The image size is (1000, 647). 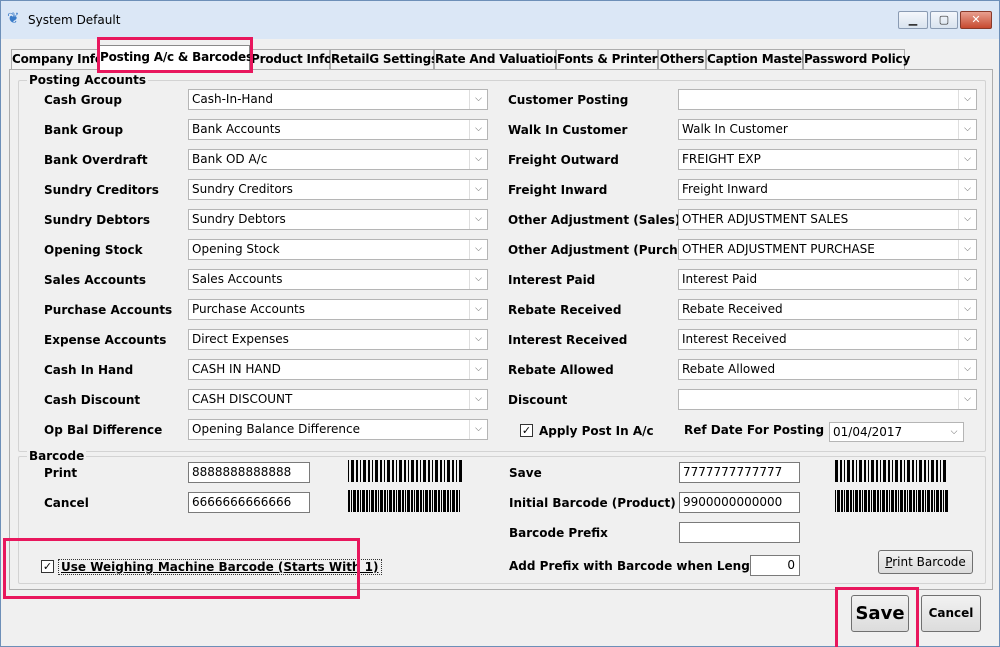 What do you see at coordinates (913, 20) in the screenshot?
I see `minimize-button: ▁` at bounding box center [913, 20].